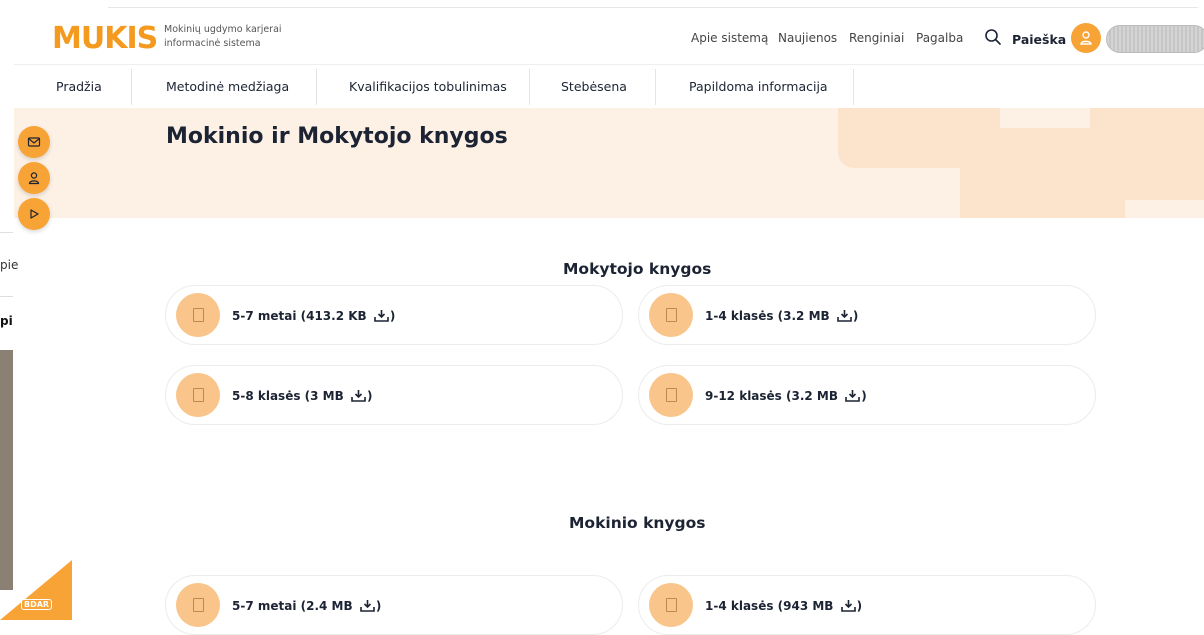 The height and width of the screenshot is (635, 1204). Describe the element at coordinates (9, 265) in the screenshot. I see `background-text: pie` at that location.